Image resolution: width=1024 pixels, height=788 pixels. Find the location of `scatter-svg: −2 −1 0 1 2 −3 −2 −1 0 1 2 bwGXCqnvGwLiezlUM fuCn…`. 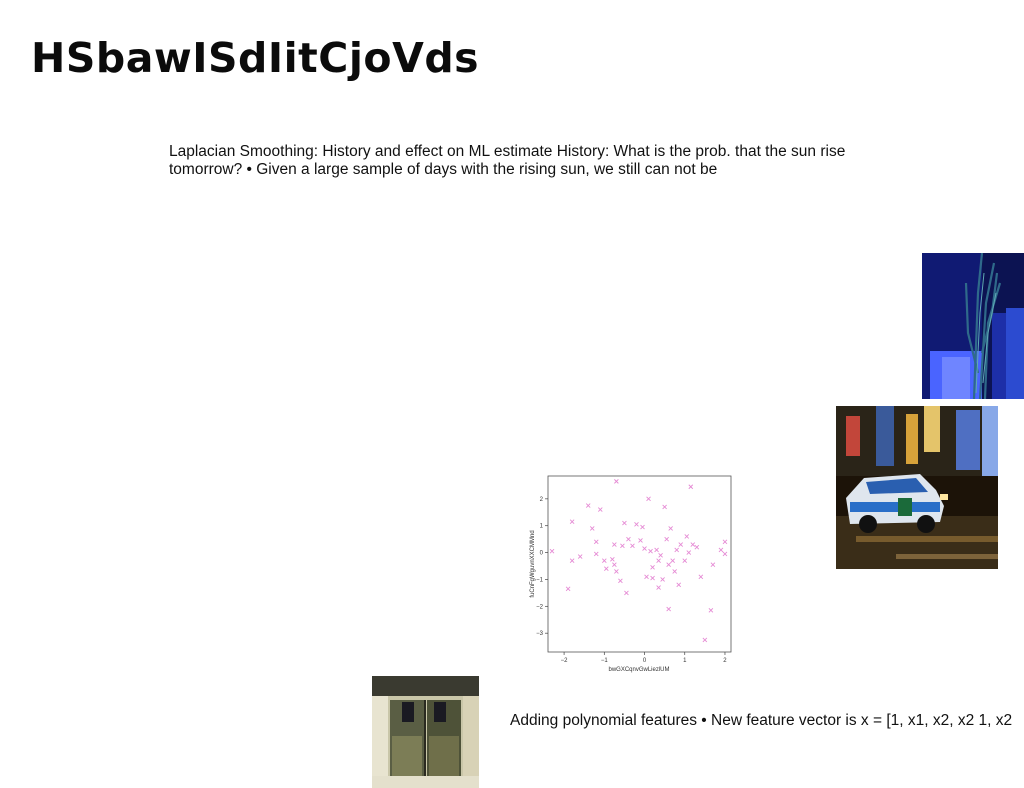

scatter-svg: −2 −1 0 1 2 −3 −2 −1 0 1 2 bwGXCqnvGwLiezlUM fuCn… is located at coordinates (631, 574).